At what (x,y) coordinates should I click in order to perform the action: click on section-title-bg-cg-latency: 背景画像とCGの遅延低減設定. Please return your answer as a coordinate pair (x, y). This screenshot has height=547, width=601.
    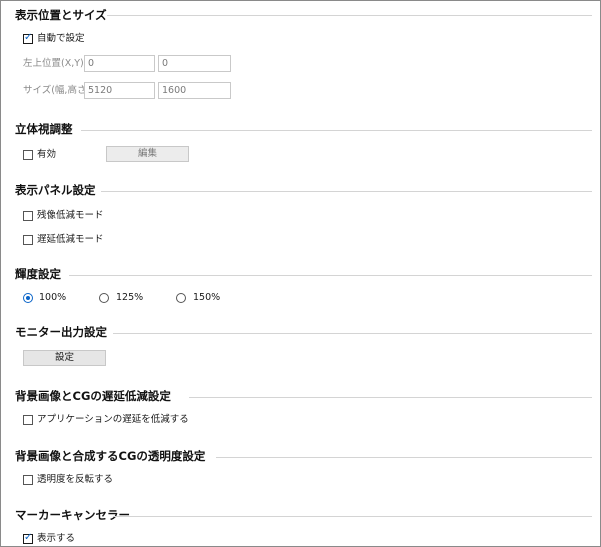
    Looking at the image, I should click on (93, 396).